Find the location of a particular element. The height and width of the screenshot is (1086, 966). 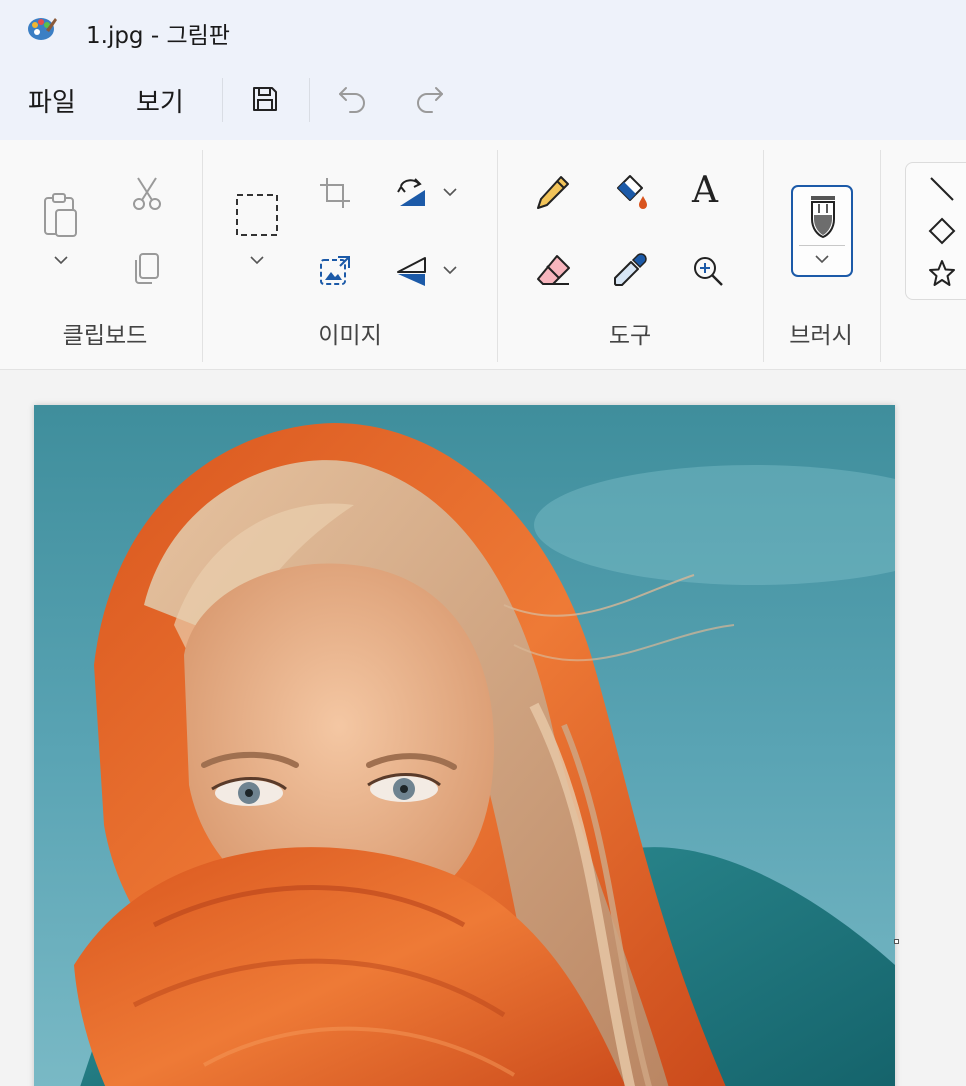

flip-icon is located at coordinates (412, 271).